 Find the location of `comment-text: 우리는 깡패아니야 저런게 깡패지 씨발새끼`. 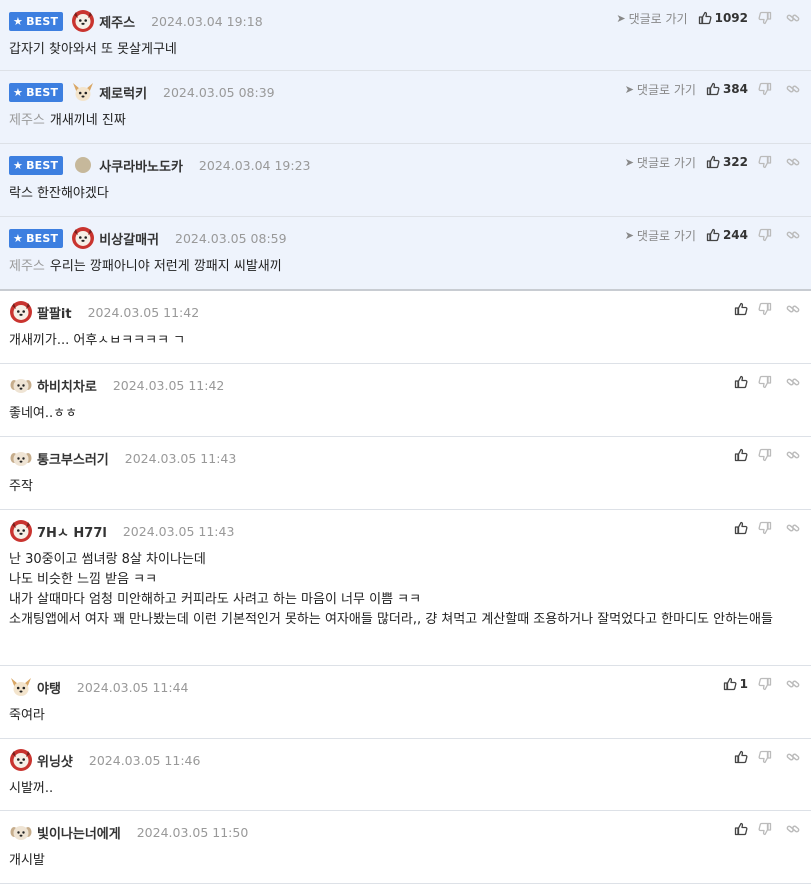

comment-text: 우리는 깡패아니야 저런게 깡패지 씨발새끼 is located at coordinates (165, 266).